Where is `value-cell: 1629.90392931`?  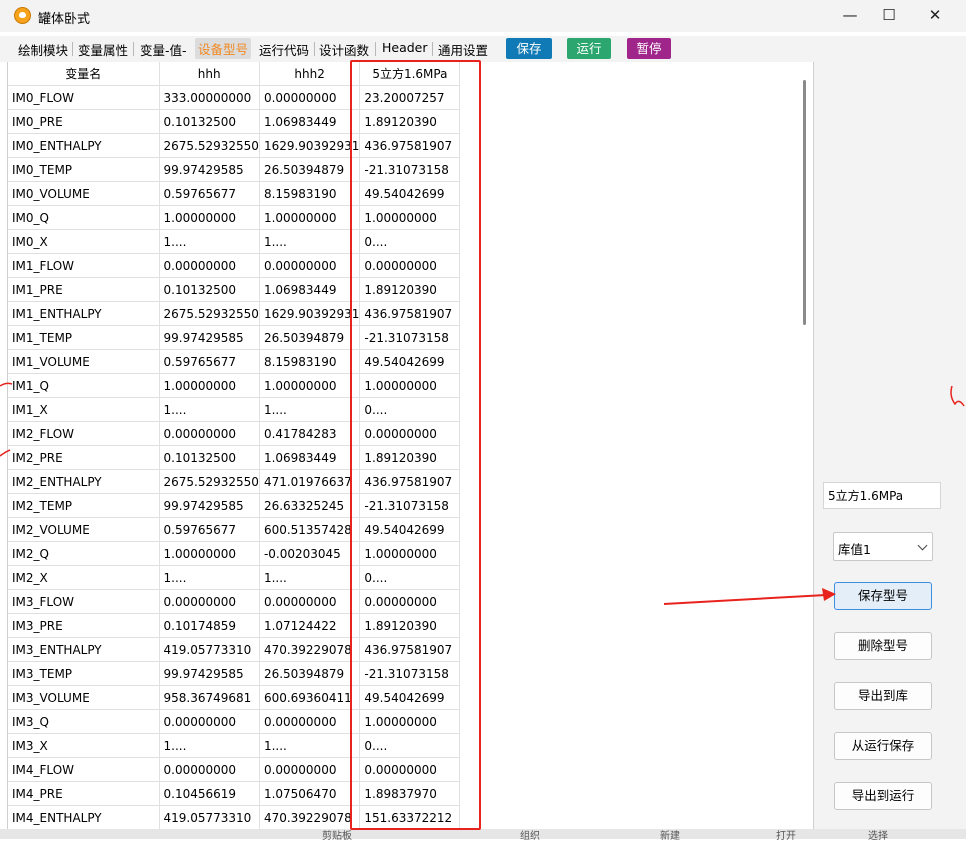 value-cell: 1629.90392931 is located at coordinates (310, 145).